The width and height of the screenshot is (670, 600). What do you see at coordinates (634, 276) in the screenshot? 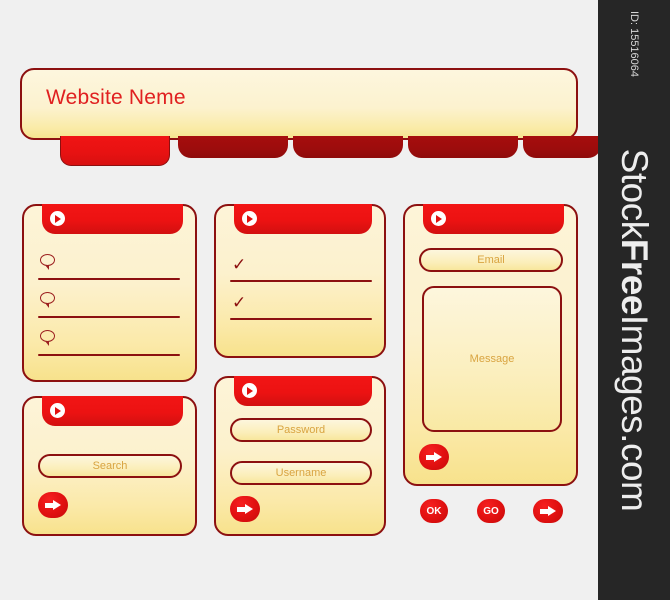
I see `watermark-brand-bold: Free` at bounding box center [634, 276].